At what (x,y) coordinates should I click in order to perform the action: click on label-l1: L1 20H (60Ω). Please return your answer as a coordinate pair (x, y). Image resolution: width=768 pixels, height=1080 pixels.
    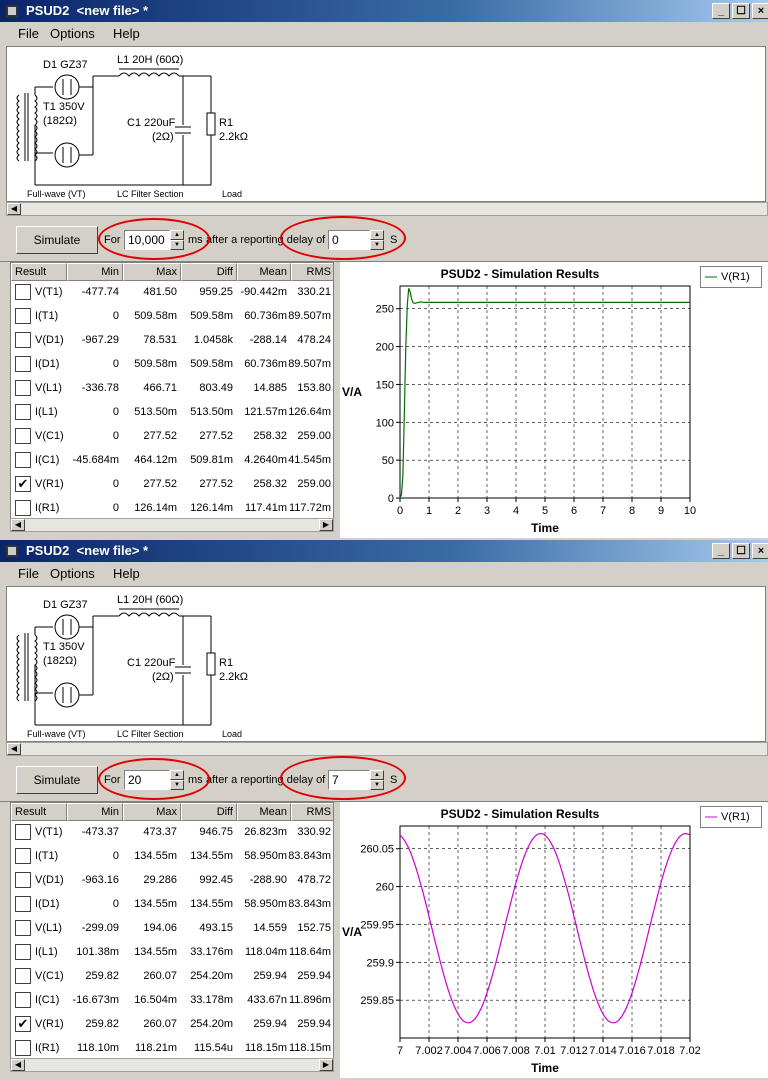
    Looking at the image, I should click on (150, 600).